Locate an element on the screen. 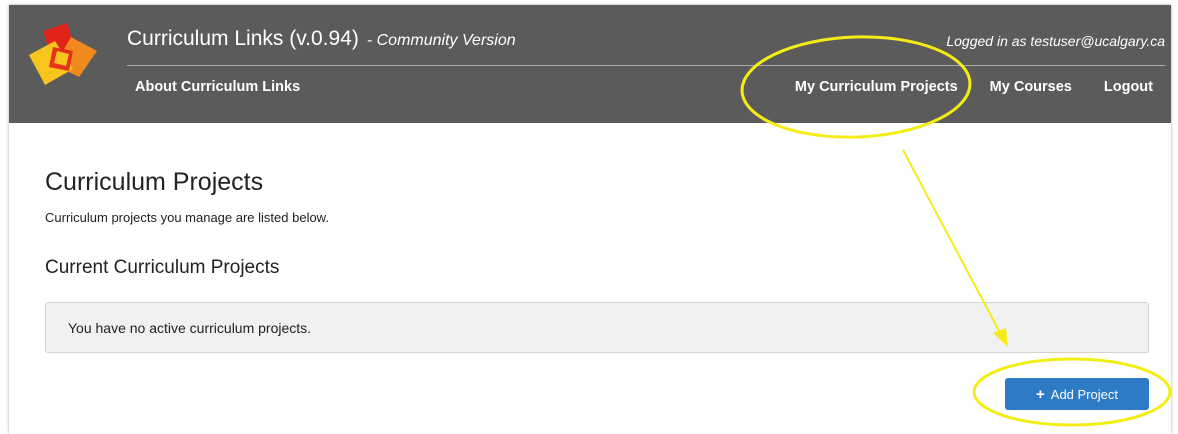 The image size is (1178, 434). add-project-button: + Add Project is located at coordinates (1077, 394).